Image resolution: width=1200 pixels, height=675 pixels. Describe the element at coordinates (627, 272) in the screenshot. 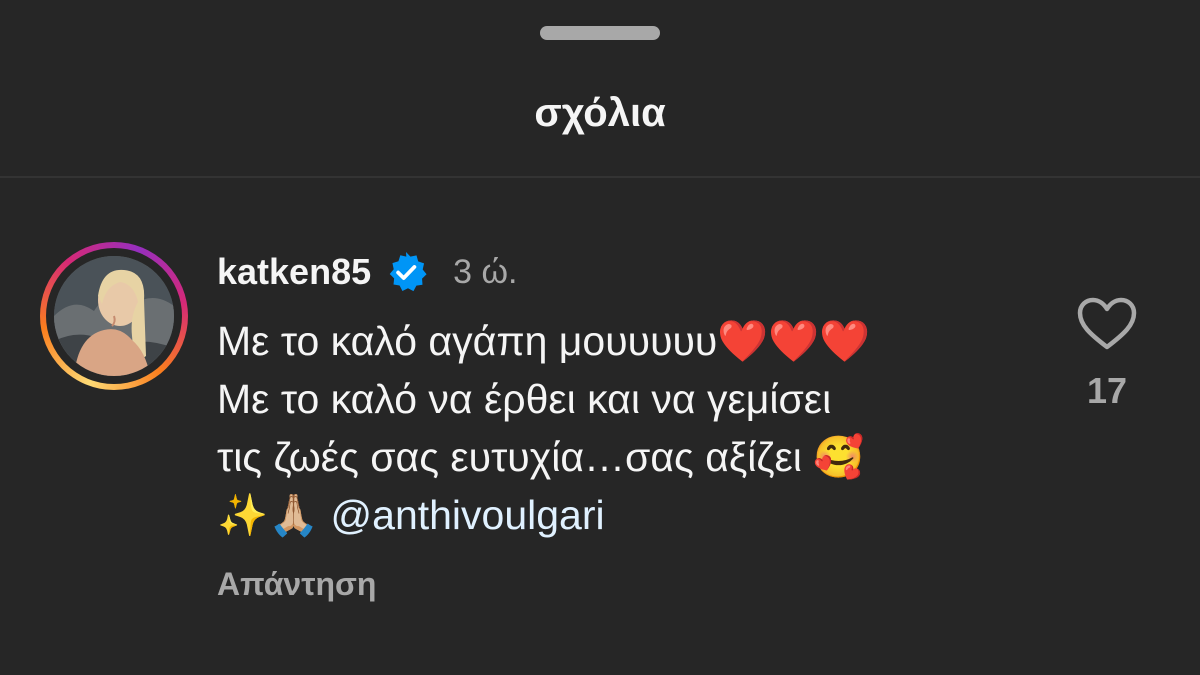

I see `comment-meta: katken85 3 ώ.` at that location.